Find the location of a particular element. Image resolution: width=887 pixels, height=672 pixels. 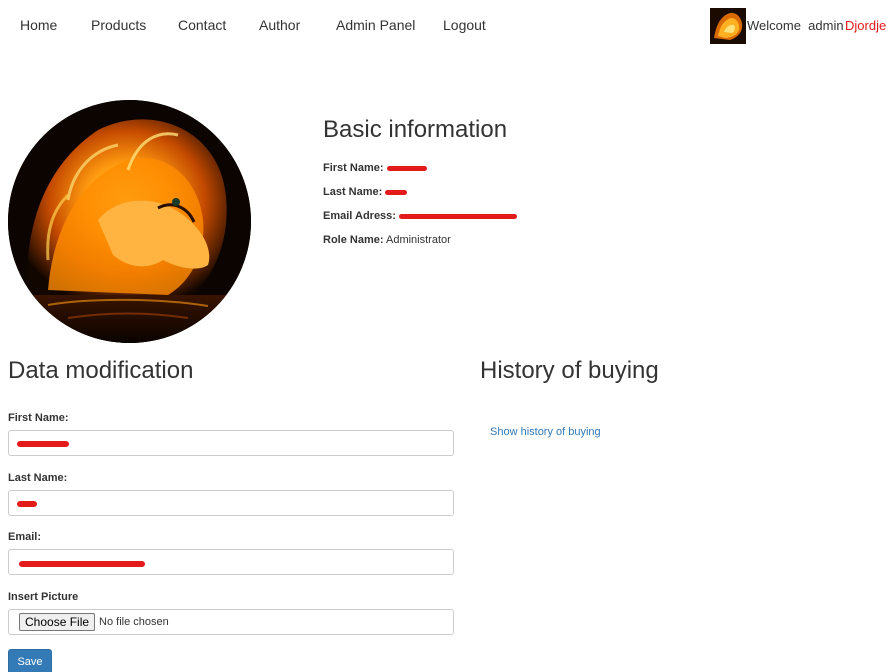

no-file-text: No file chosen is located at coordinates (134, 622).